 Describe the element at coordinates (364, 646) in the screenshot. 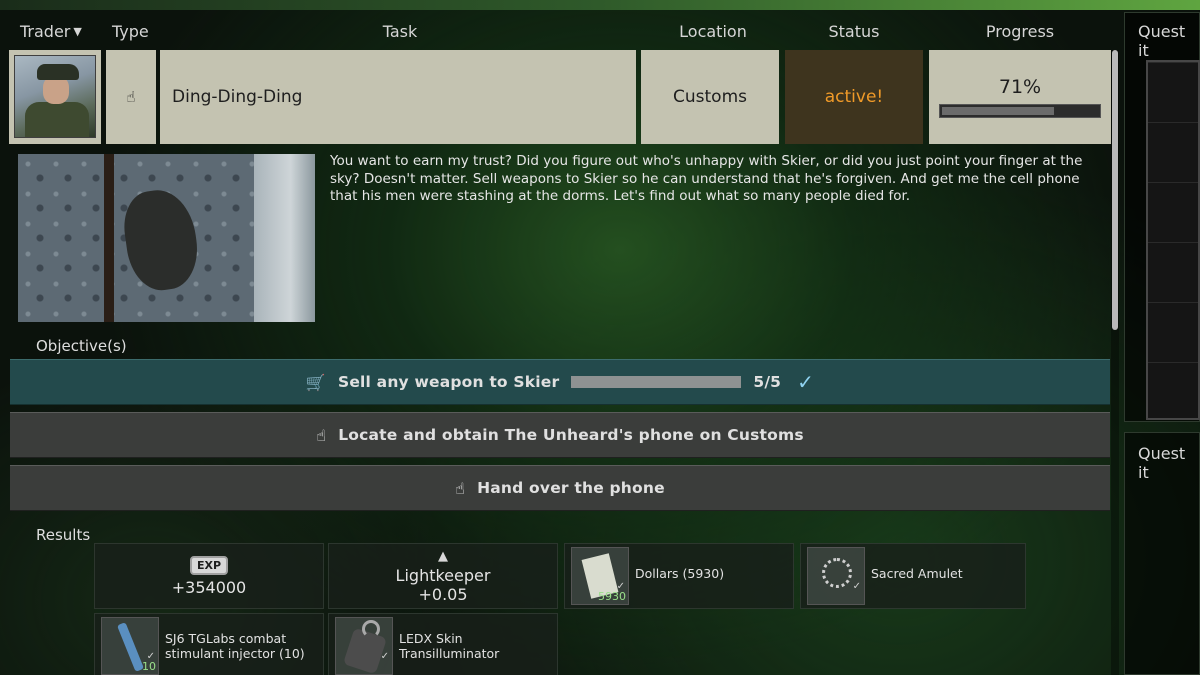

I see `ledx-icon: ✓` at that location.